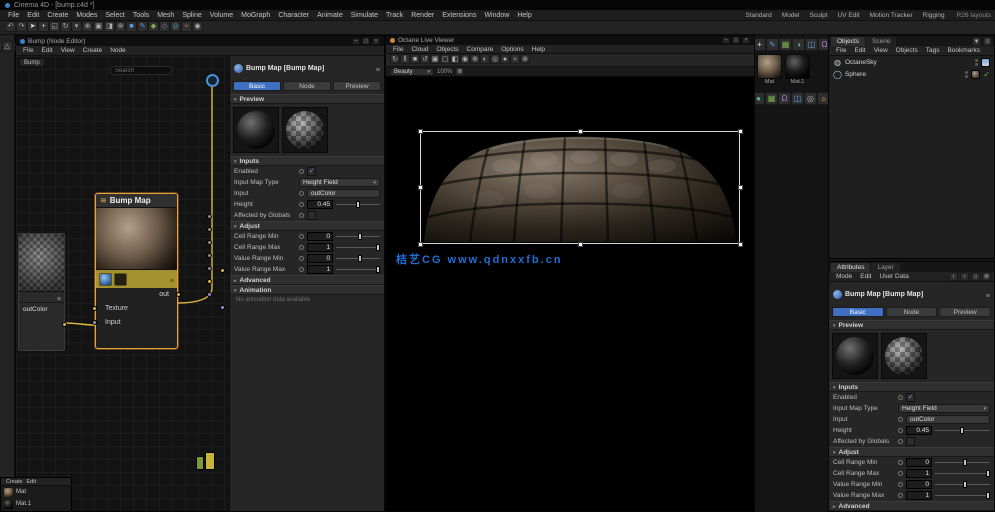  Describe the element at coordinates (496, 15) in the screenshot. I see `menu-item: Window` at that location.